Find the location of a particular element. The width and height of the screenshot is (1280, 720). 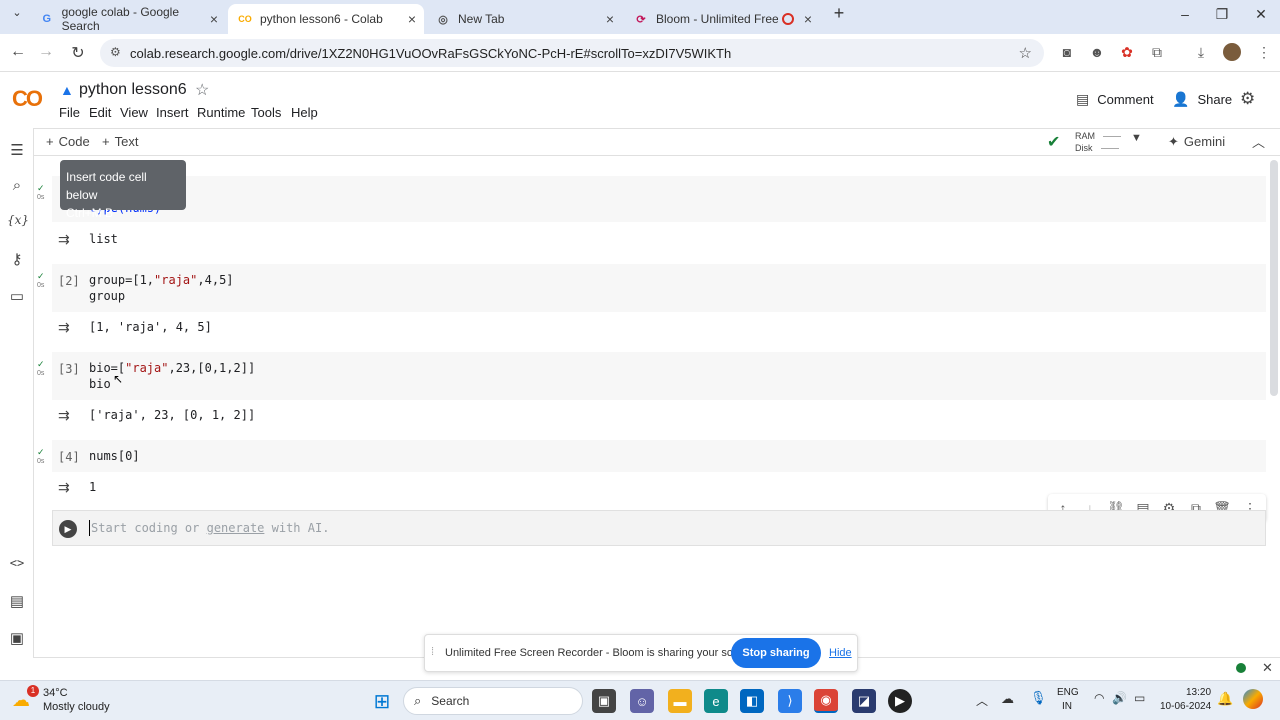

drag-handle-icon: ⁞ is located at coordinates (432, 652).